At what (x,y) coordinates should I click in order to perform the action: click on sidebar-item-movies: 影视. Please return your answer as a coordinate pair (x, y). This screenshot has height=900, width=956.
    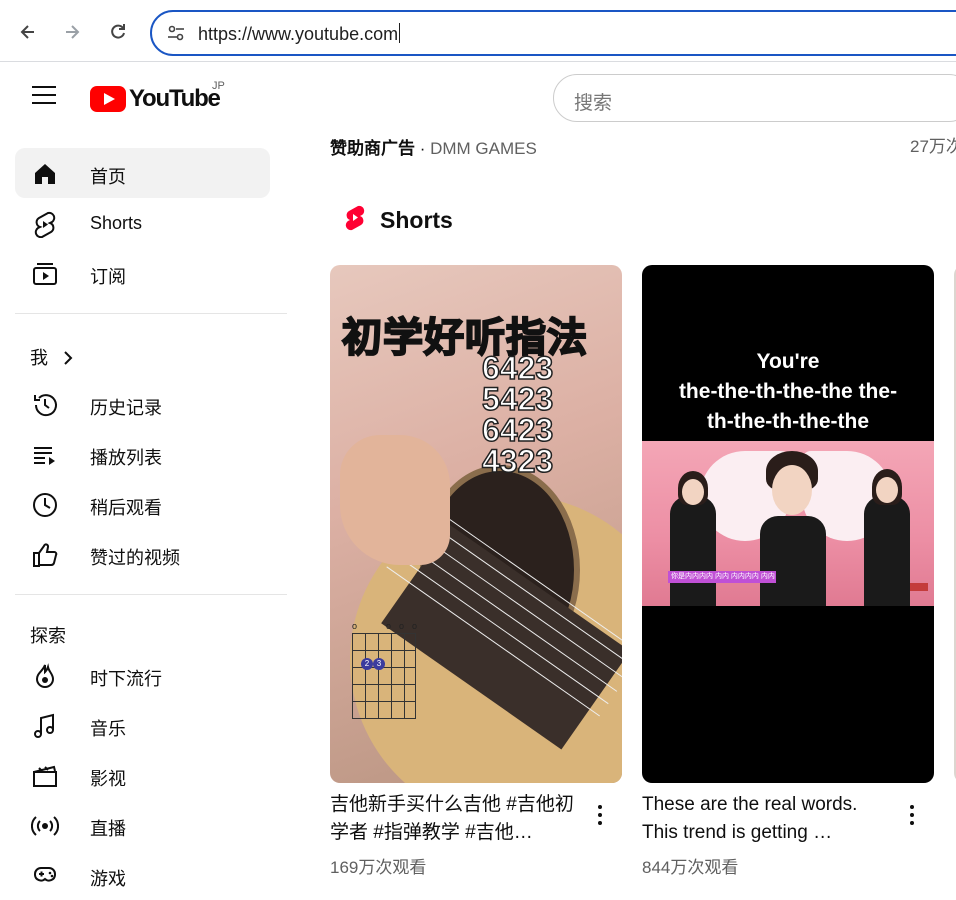
    Looking at the image, I should click on (142, 775).